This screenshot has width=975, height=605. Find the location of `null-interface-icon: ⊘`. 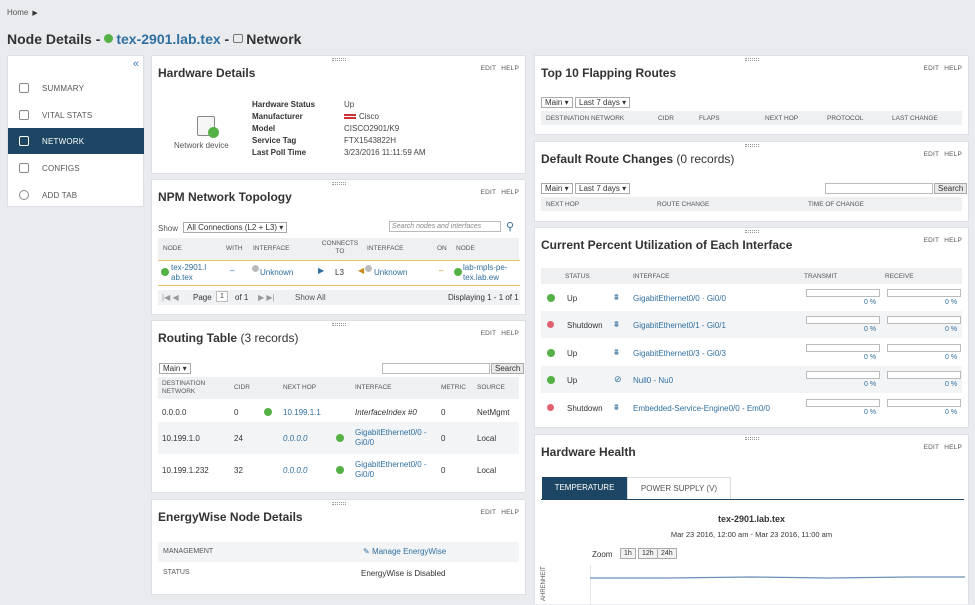

null-interface-icon: ⊘ is located at coordinates (618, 379).